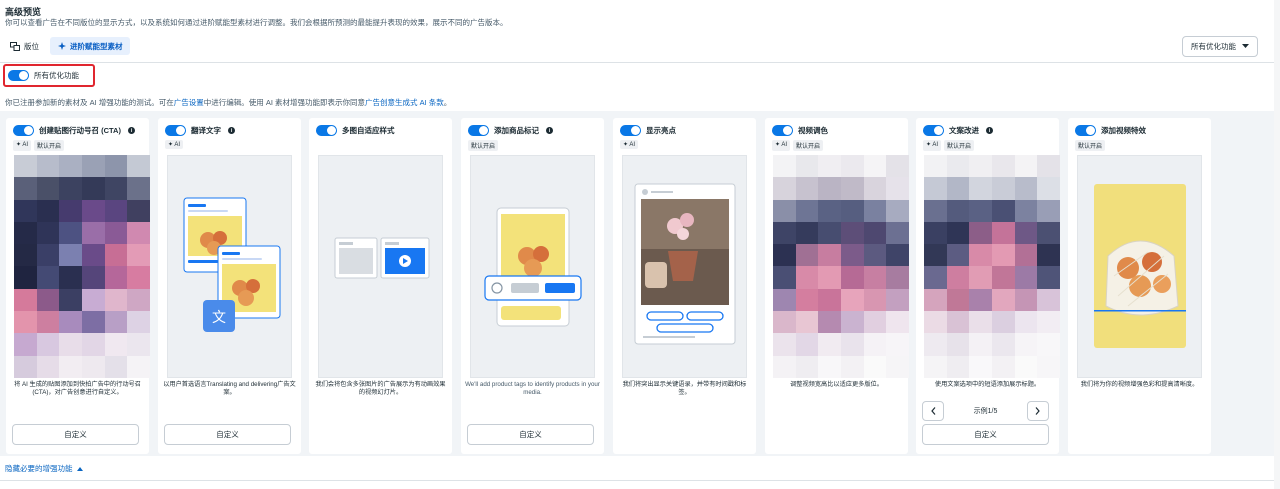  I want to click on master-toggle-row: 所有优化功能, so click(49, 75).